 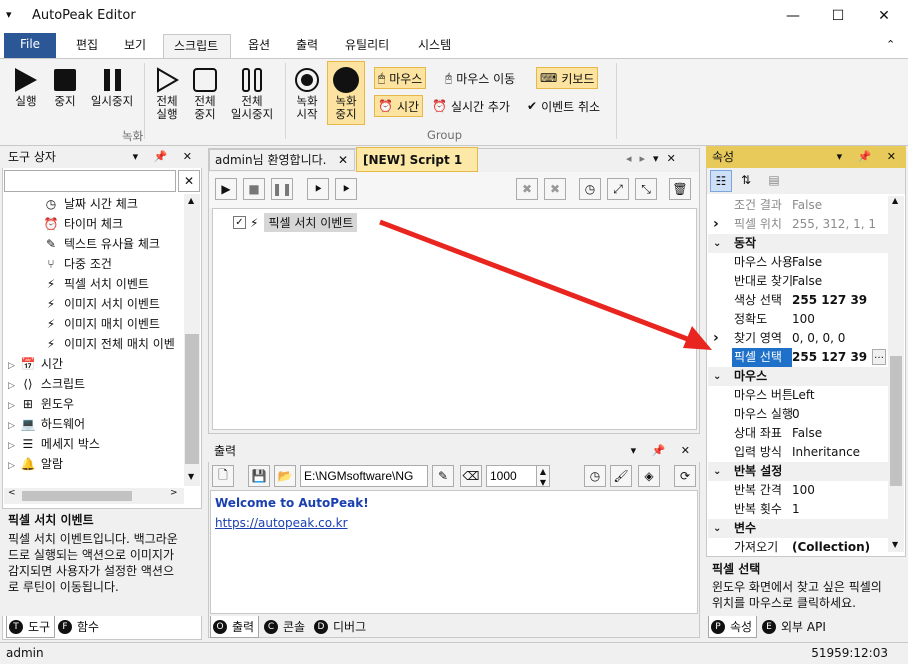 I want to click on pause-script-icon: ❚❚, so click(x=282, y=189).